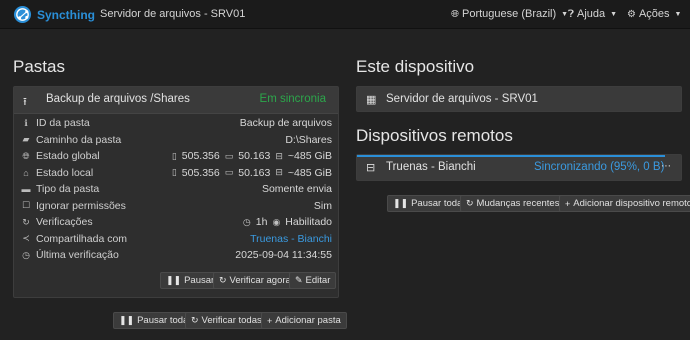 The image size is (690, 340). What do you see at coordinates (511, 156) in the screenshot?
I see `sync-progress-bar` at bounding box center [511, 156].